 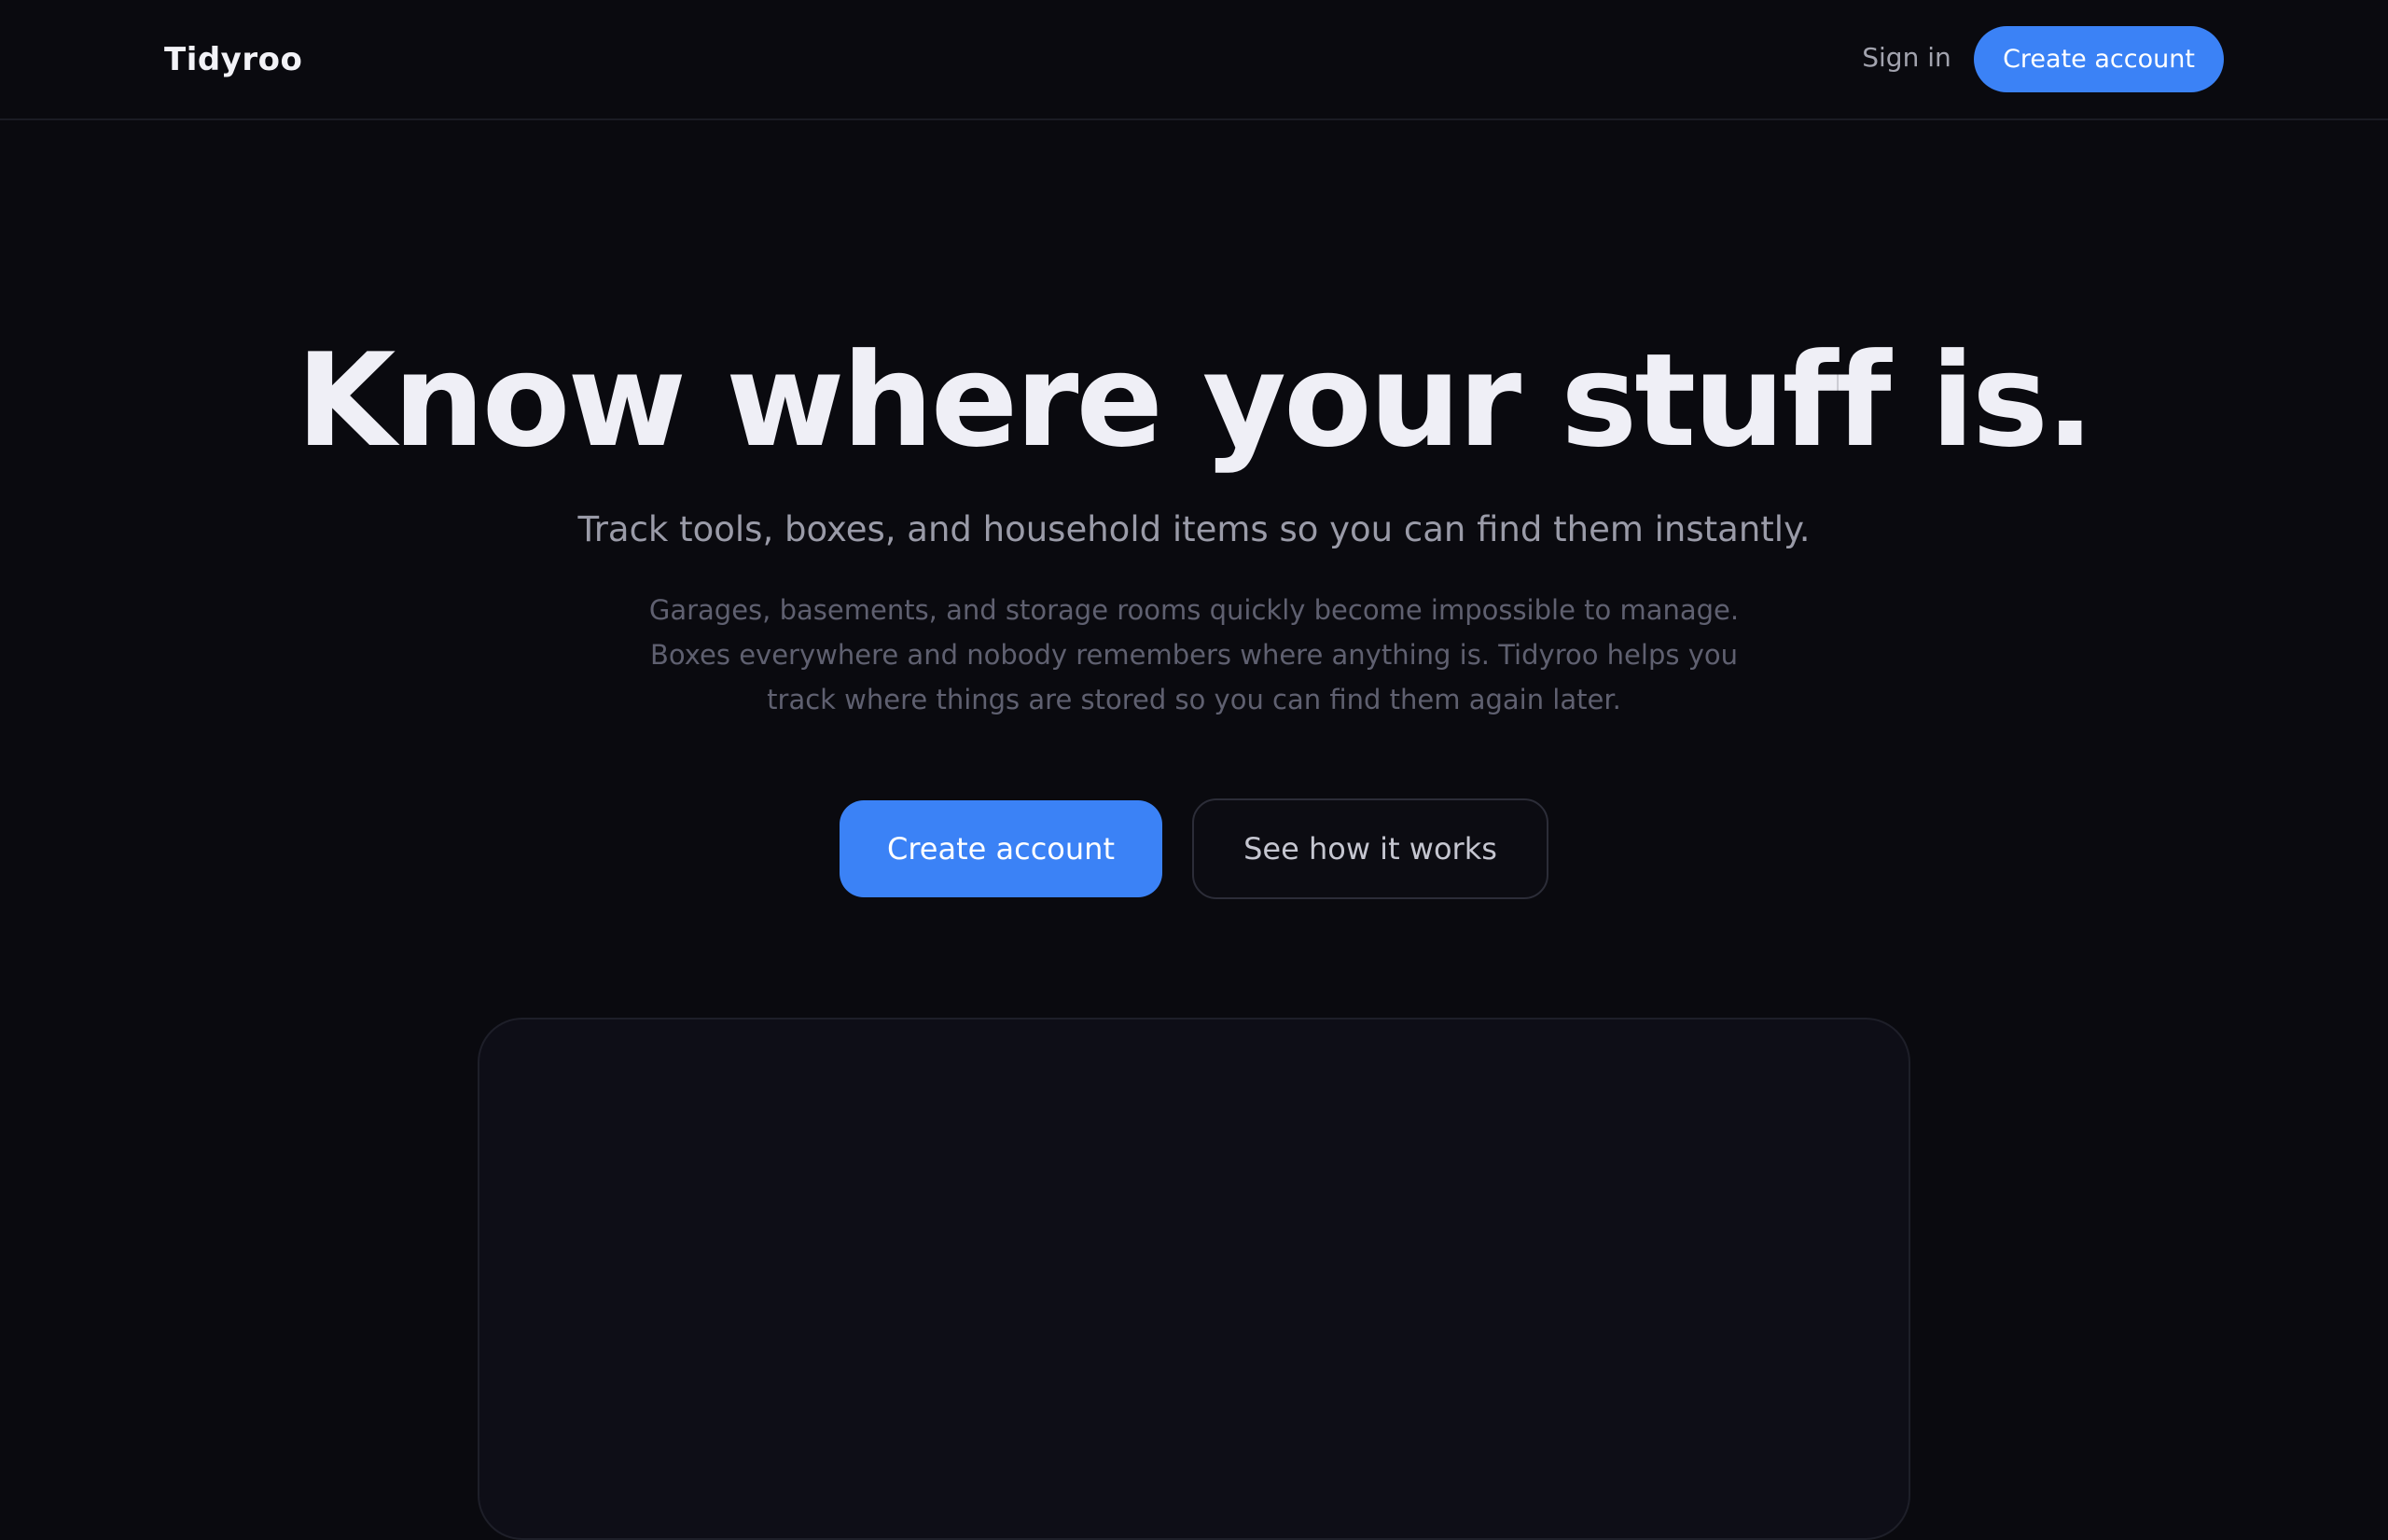 I want to click on top-nav: Tidyroo Sign in Create account, so click(x=1194, y=60).